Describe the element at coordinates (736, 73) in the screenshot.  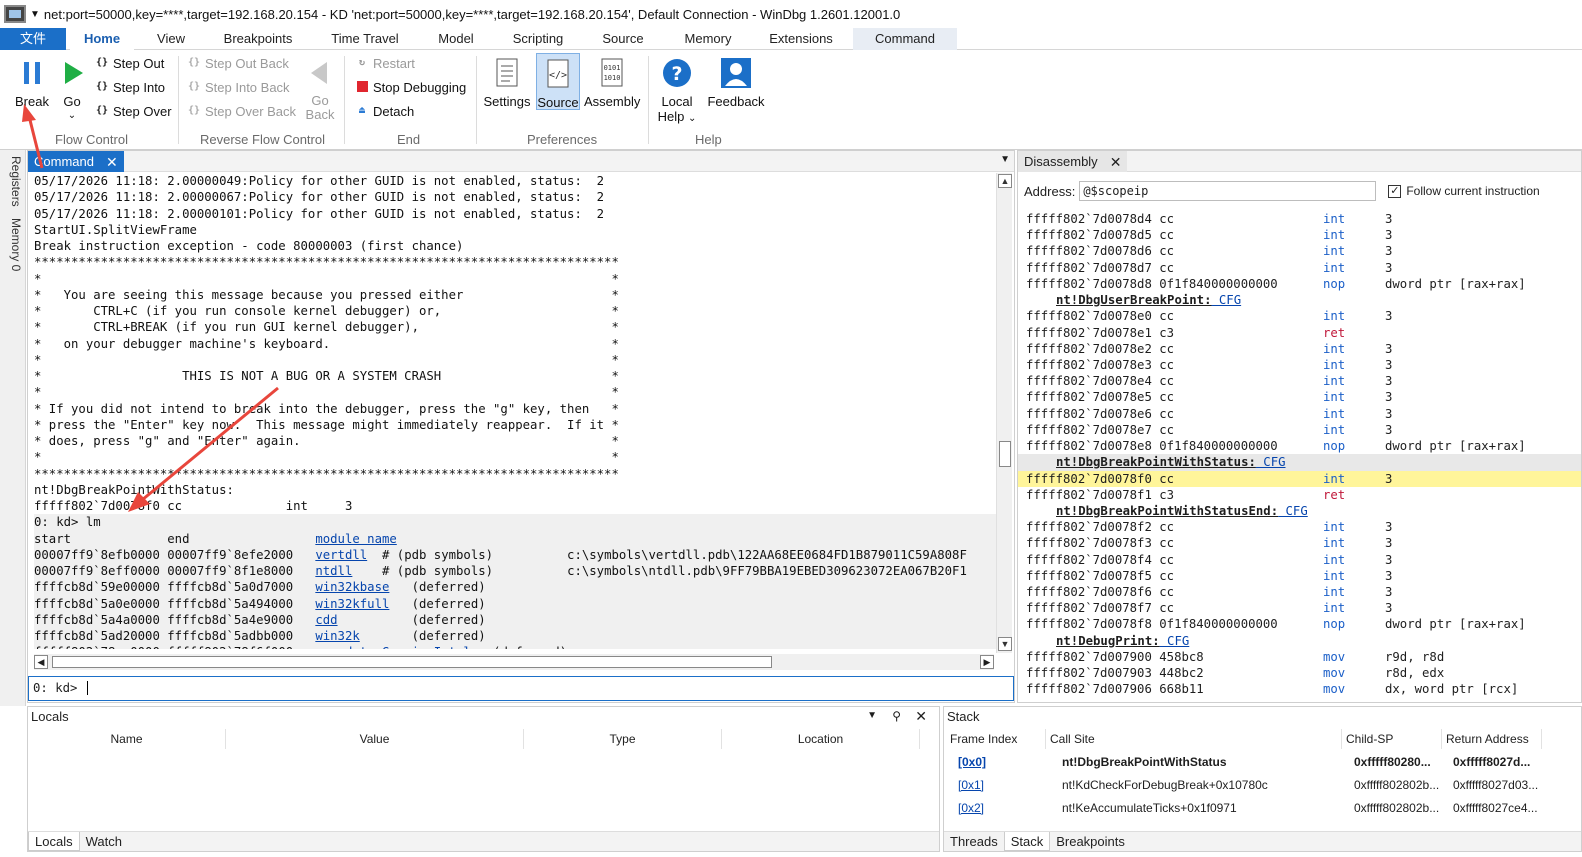
I see `feedback-person-icon` at that location.